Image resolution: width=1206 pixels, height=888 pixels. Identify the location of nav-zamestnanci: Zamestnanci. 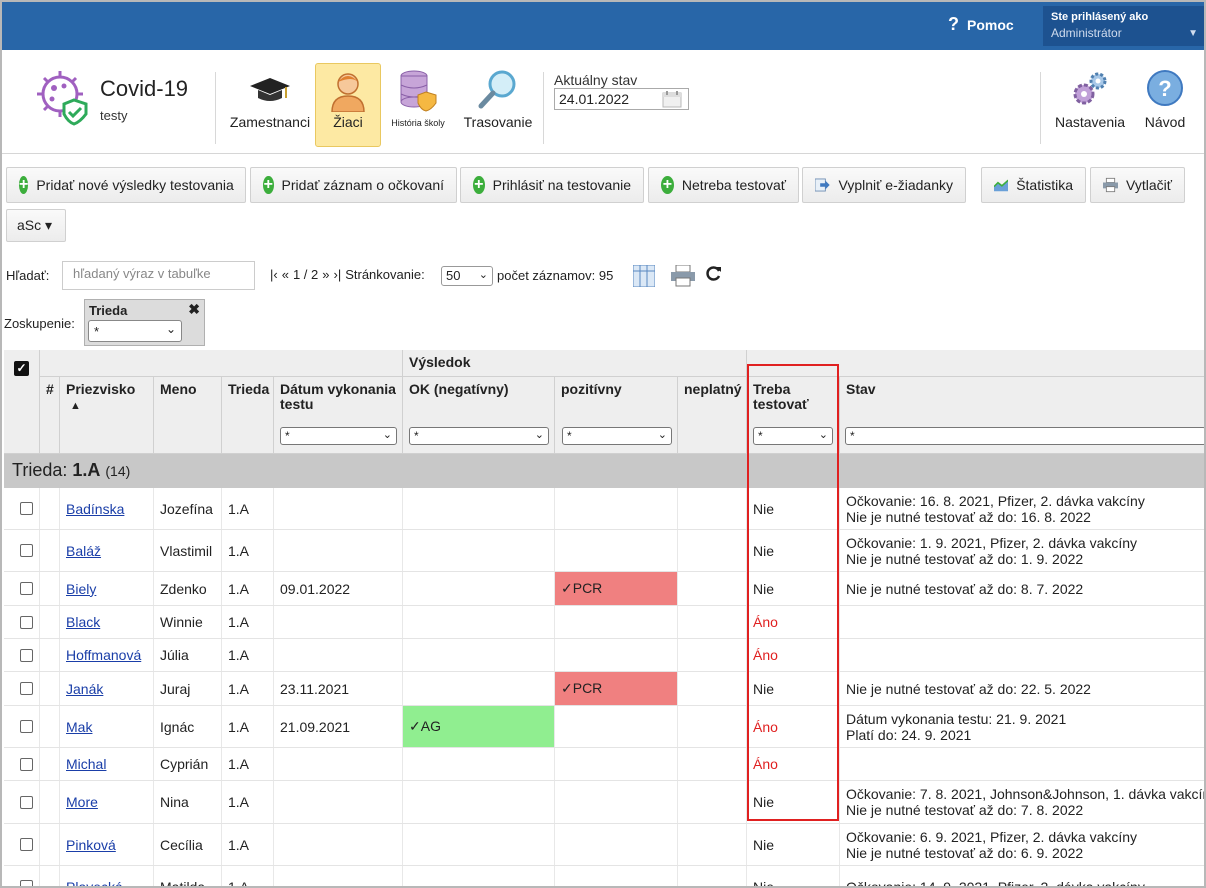
(270, 105).